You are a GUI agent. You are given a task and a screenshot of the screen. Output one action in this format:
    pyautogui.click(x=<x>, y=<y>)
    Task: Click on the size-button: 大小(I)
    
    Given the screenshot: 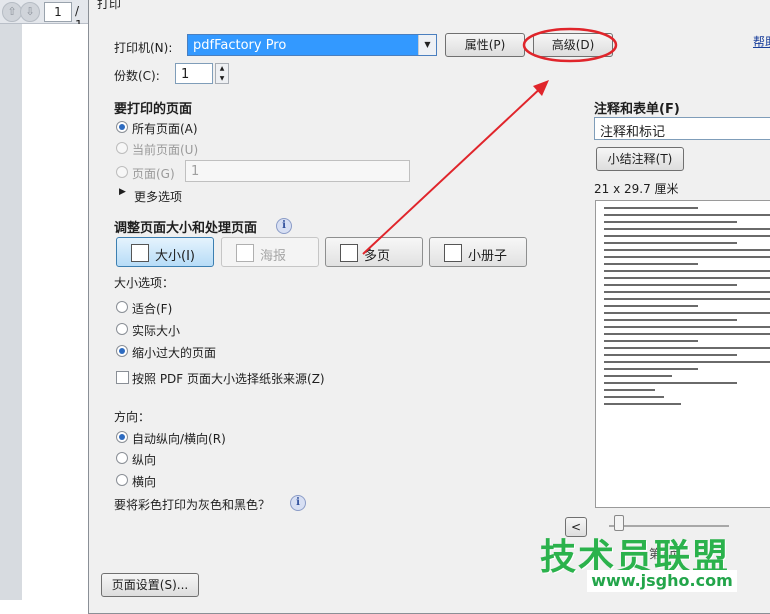 What is the action you would take?
    pyautogui.click(x=165, y=252)
    